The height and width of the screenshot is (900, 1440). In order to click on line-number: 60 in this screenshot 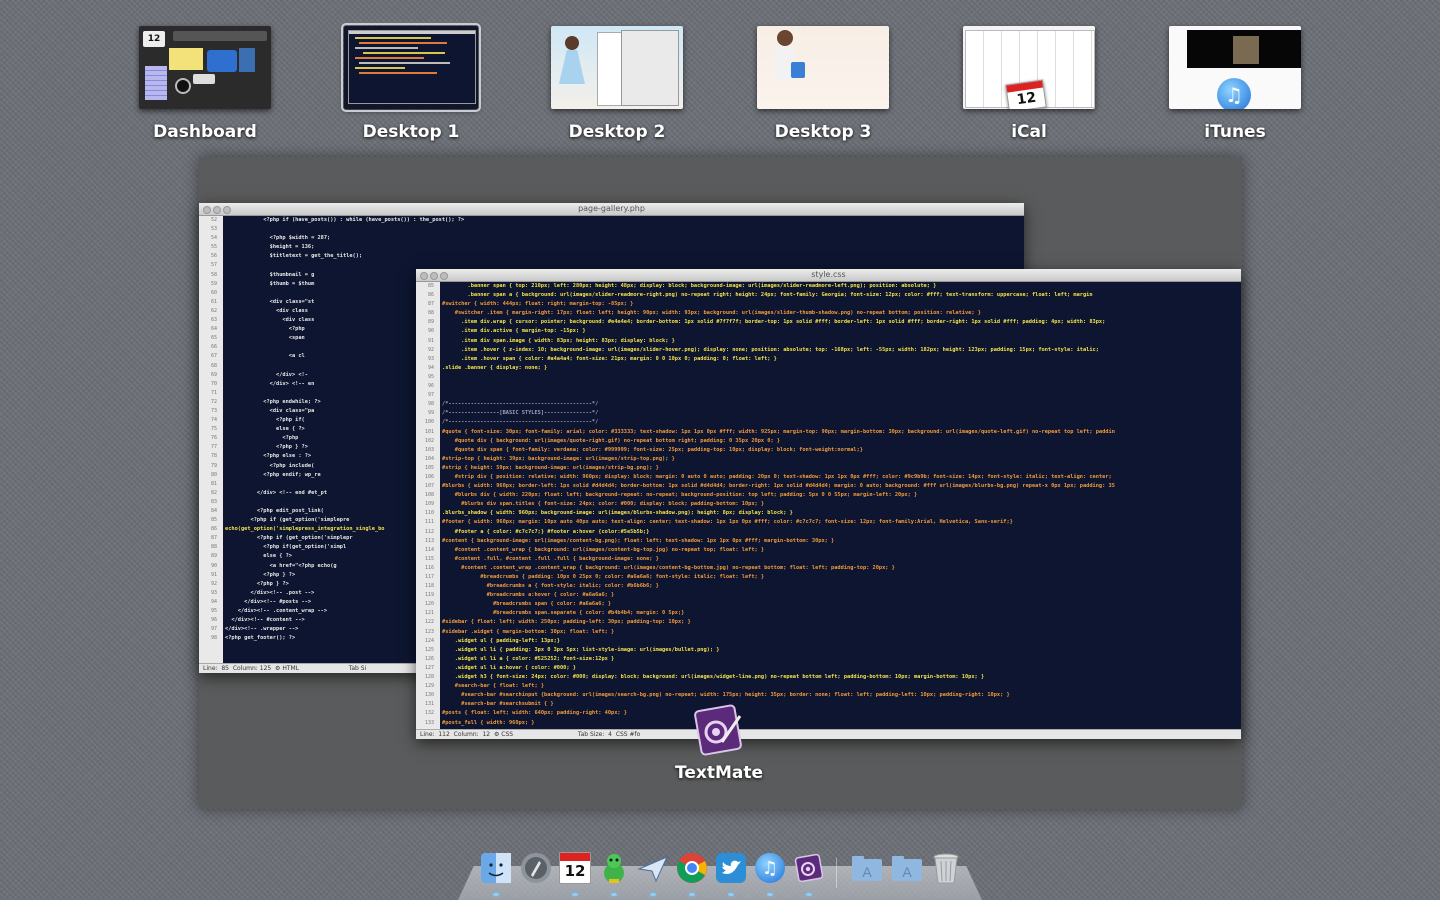, I will do `click(213, 292)`.